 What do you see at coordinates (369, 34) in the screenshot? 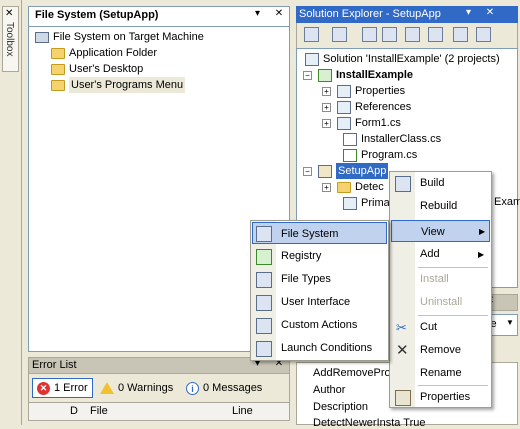
I see `file-system-editor-icon` at bounding box center [369, 34].